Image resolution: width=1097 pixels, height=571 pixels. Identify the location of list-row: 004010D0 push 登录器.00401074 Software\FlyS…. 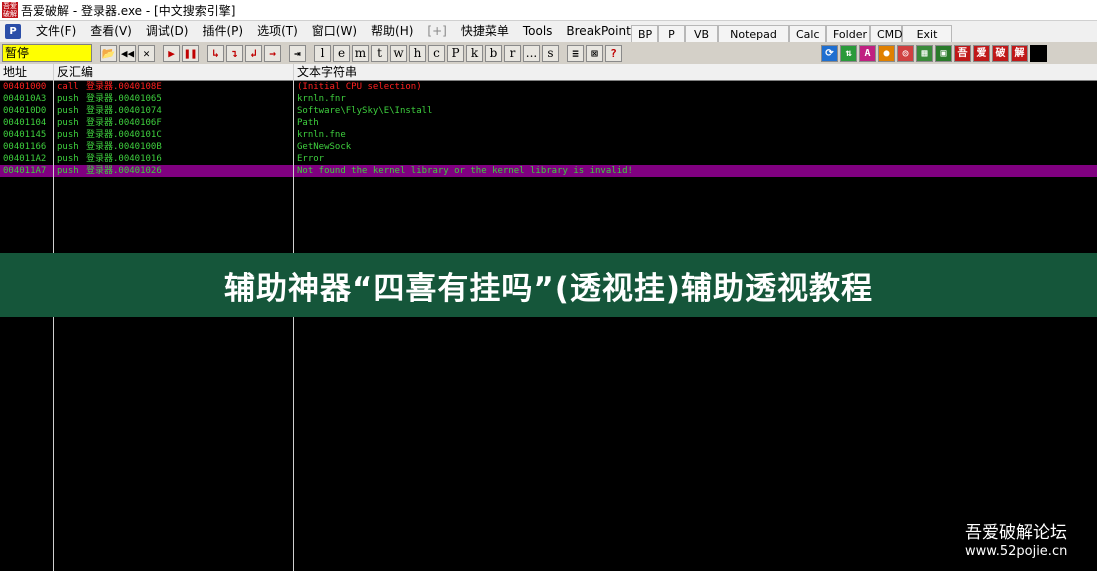
(548, 111).